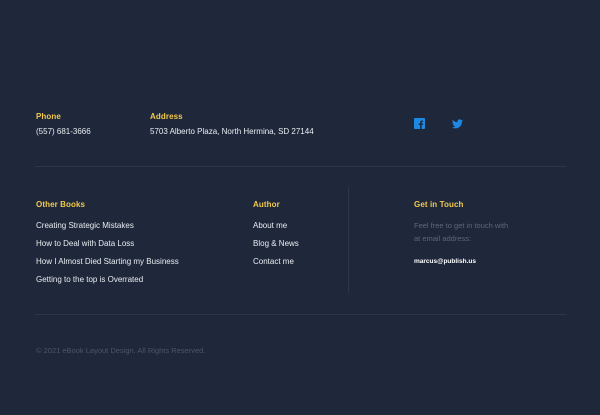  What do you see at coordinates (166, 116) in the screenshot?
I see `address-label: Address` at bounding box center [166, 116].